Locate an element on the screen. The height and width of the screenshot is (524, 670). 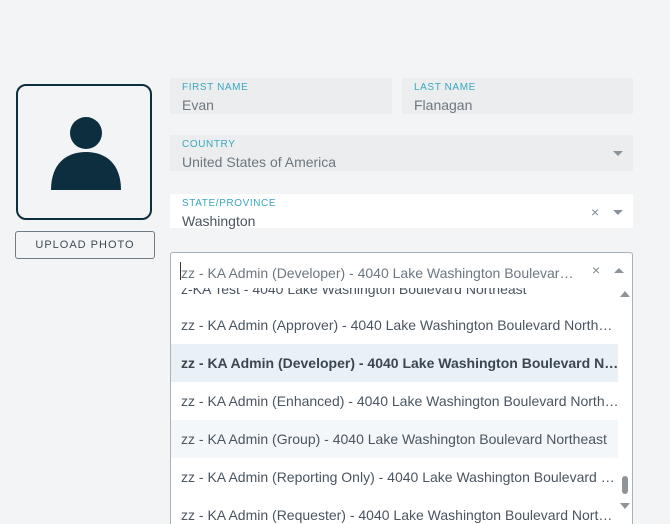
dropdown-scrollbar is located at coordinates (625, 406).